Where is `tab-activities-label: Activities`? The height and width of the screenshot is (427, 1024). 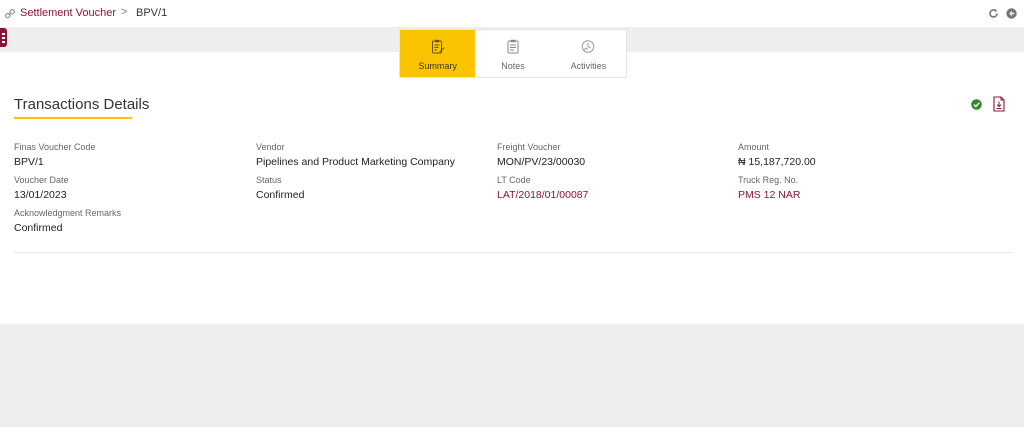 tab-activities-label: Activities is located at coordinates (588, 66).